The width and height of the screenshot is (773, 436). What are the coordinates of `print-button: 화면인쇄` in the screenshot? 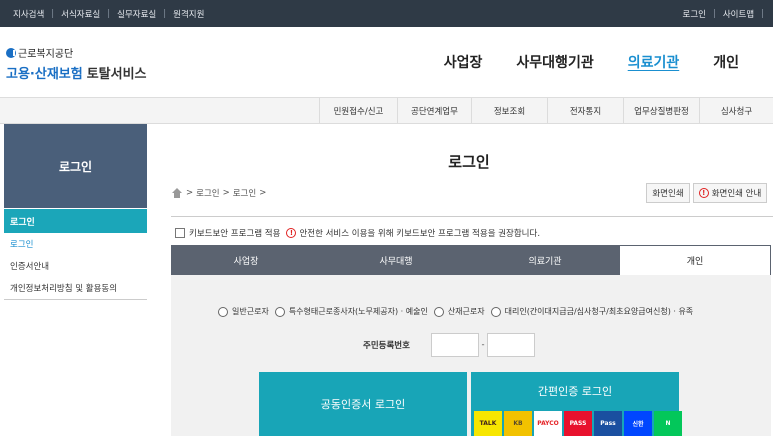 It's located at (668, 193).